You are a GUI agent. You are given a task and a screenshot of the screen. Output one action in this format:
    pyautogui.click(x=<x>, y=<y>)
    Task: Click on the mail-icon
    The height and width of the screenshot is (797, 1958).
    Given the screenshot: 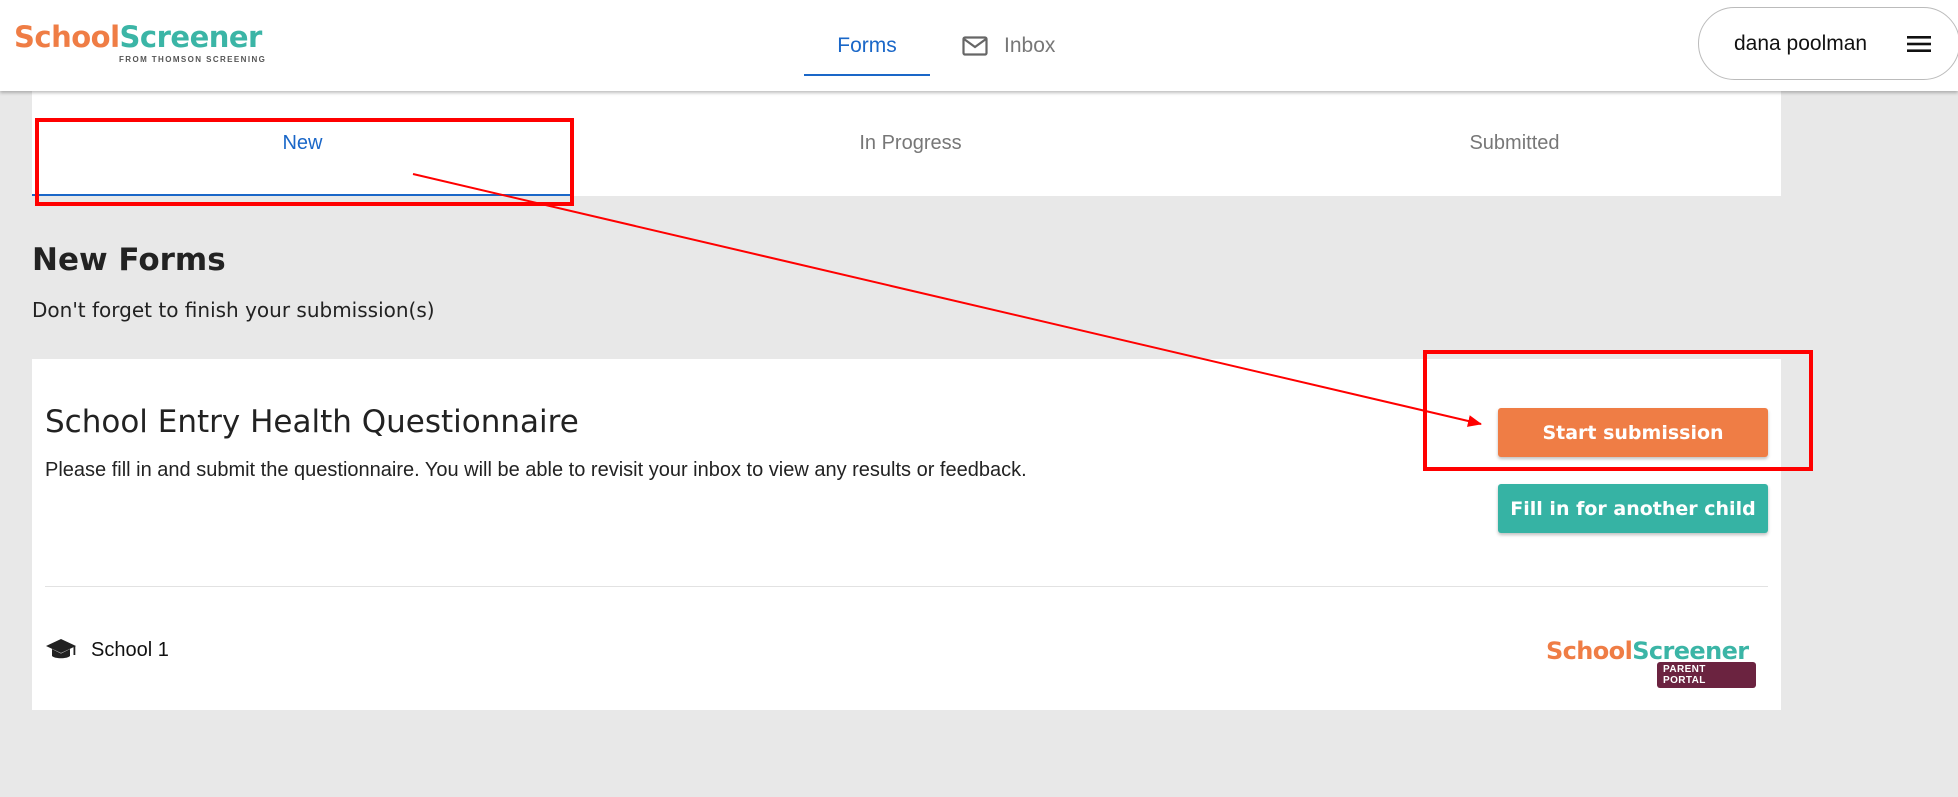 What is the action you would take?
    pyautogui.click(x=975, y=45)
    